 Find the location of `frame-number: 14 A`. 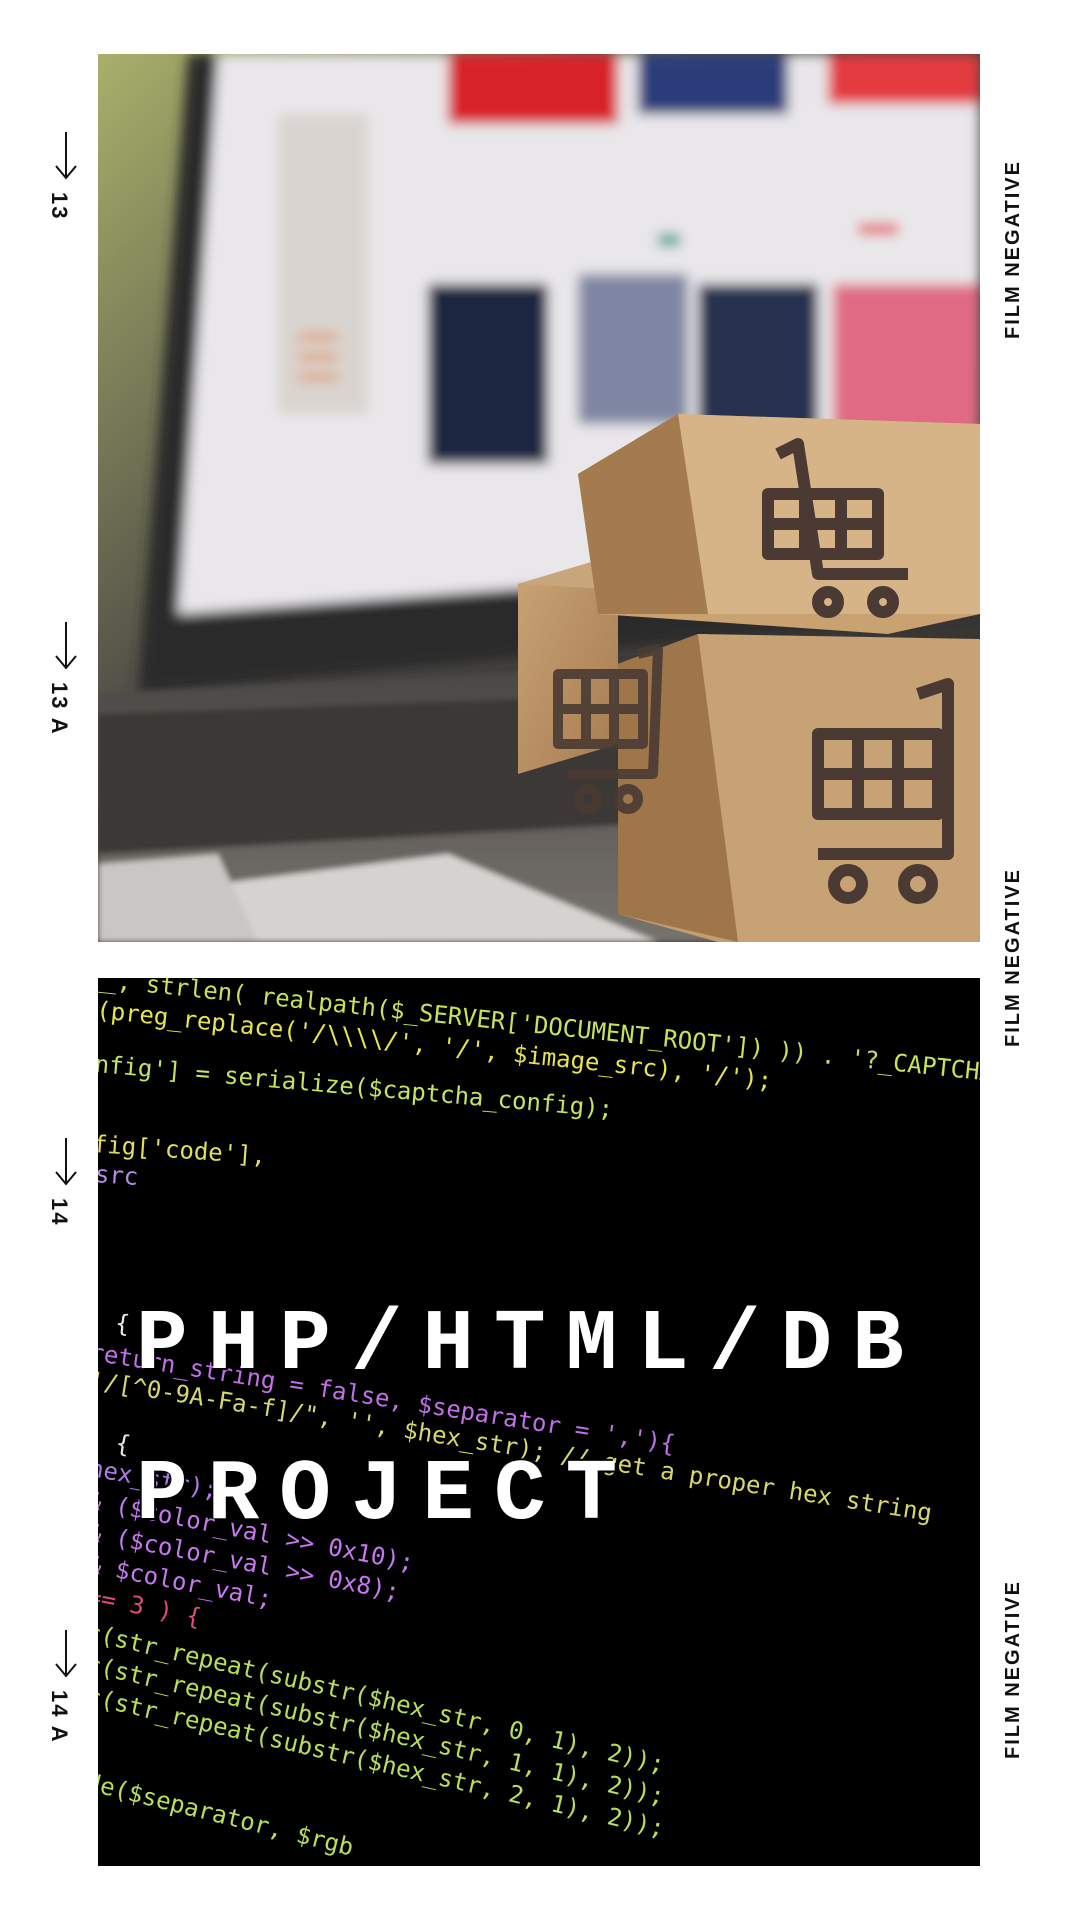

frame-number: 14 A is located at coordinates (59, 1717).